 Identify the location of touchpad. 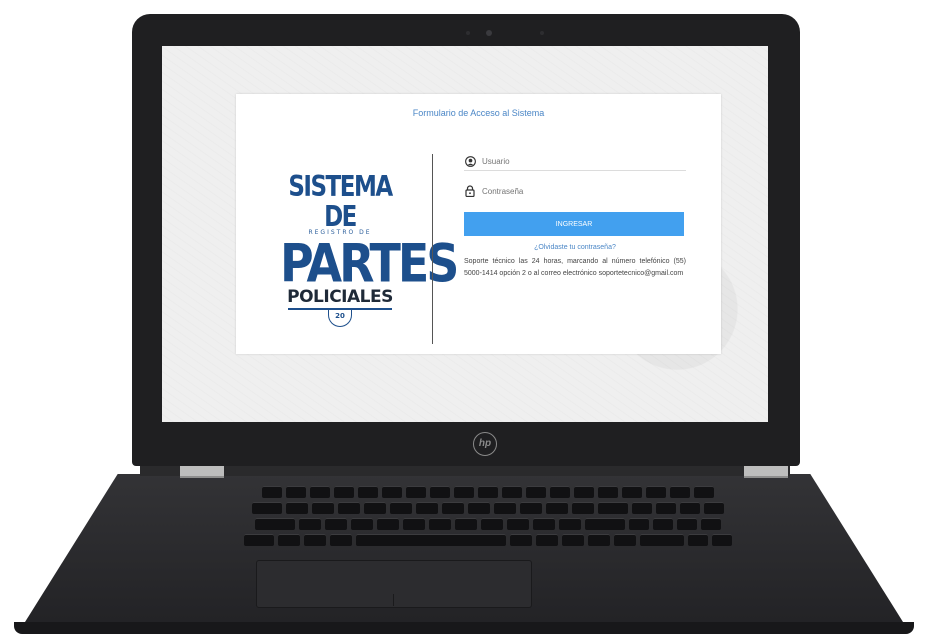
(394, 584).